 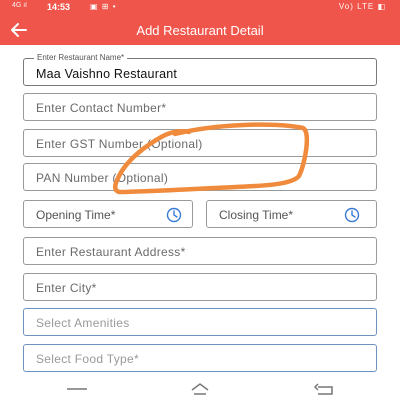 What do you see at coordinates (200, 287) in the screenshot?
I see `city-field: Enter City*` at bounding box center [200, 287].